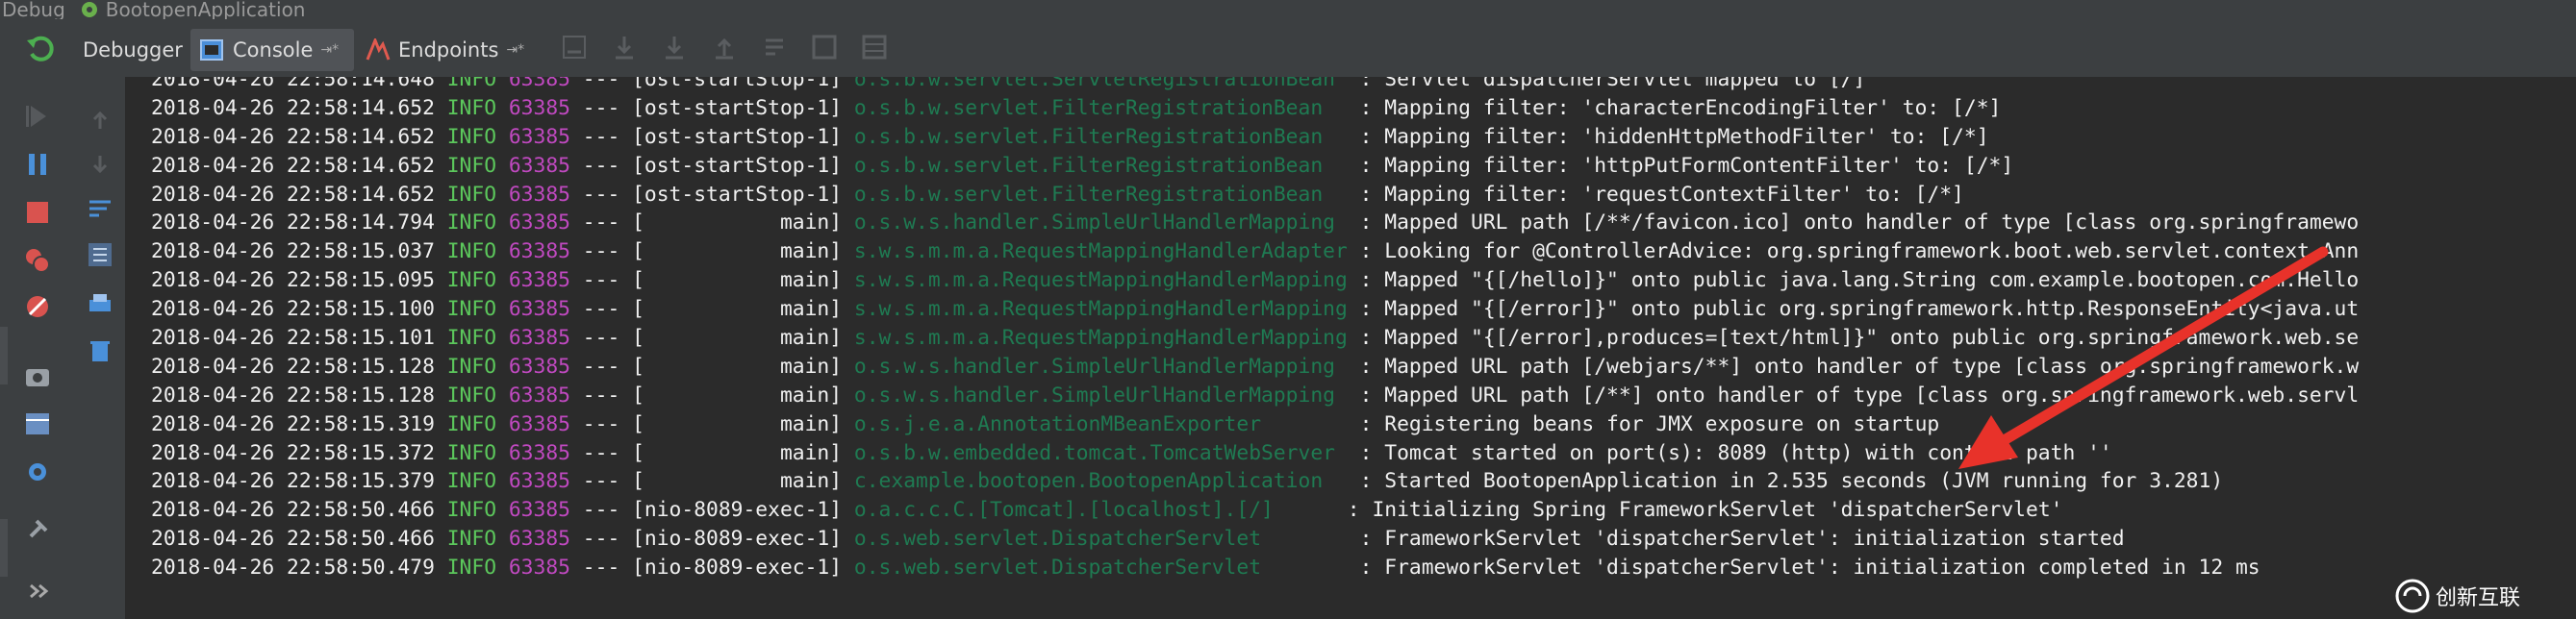 The height and width of the screenshot is (619, 2576). What do you see at coordinates (445, 50) in the screenshot?
I see `tab-endpoints: Endpoints ⇥*` at bounding box center [445, 50].